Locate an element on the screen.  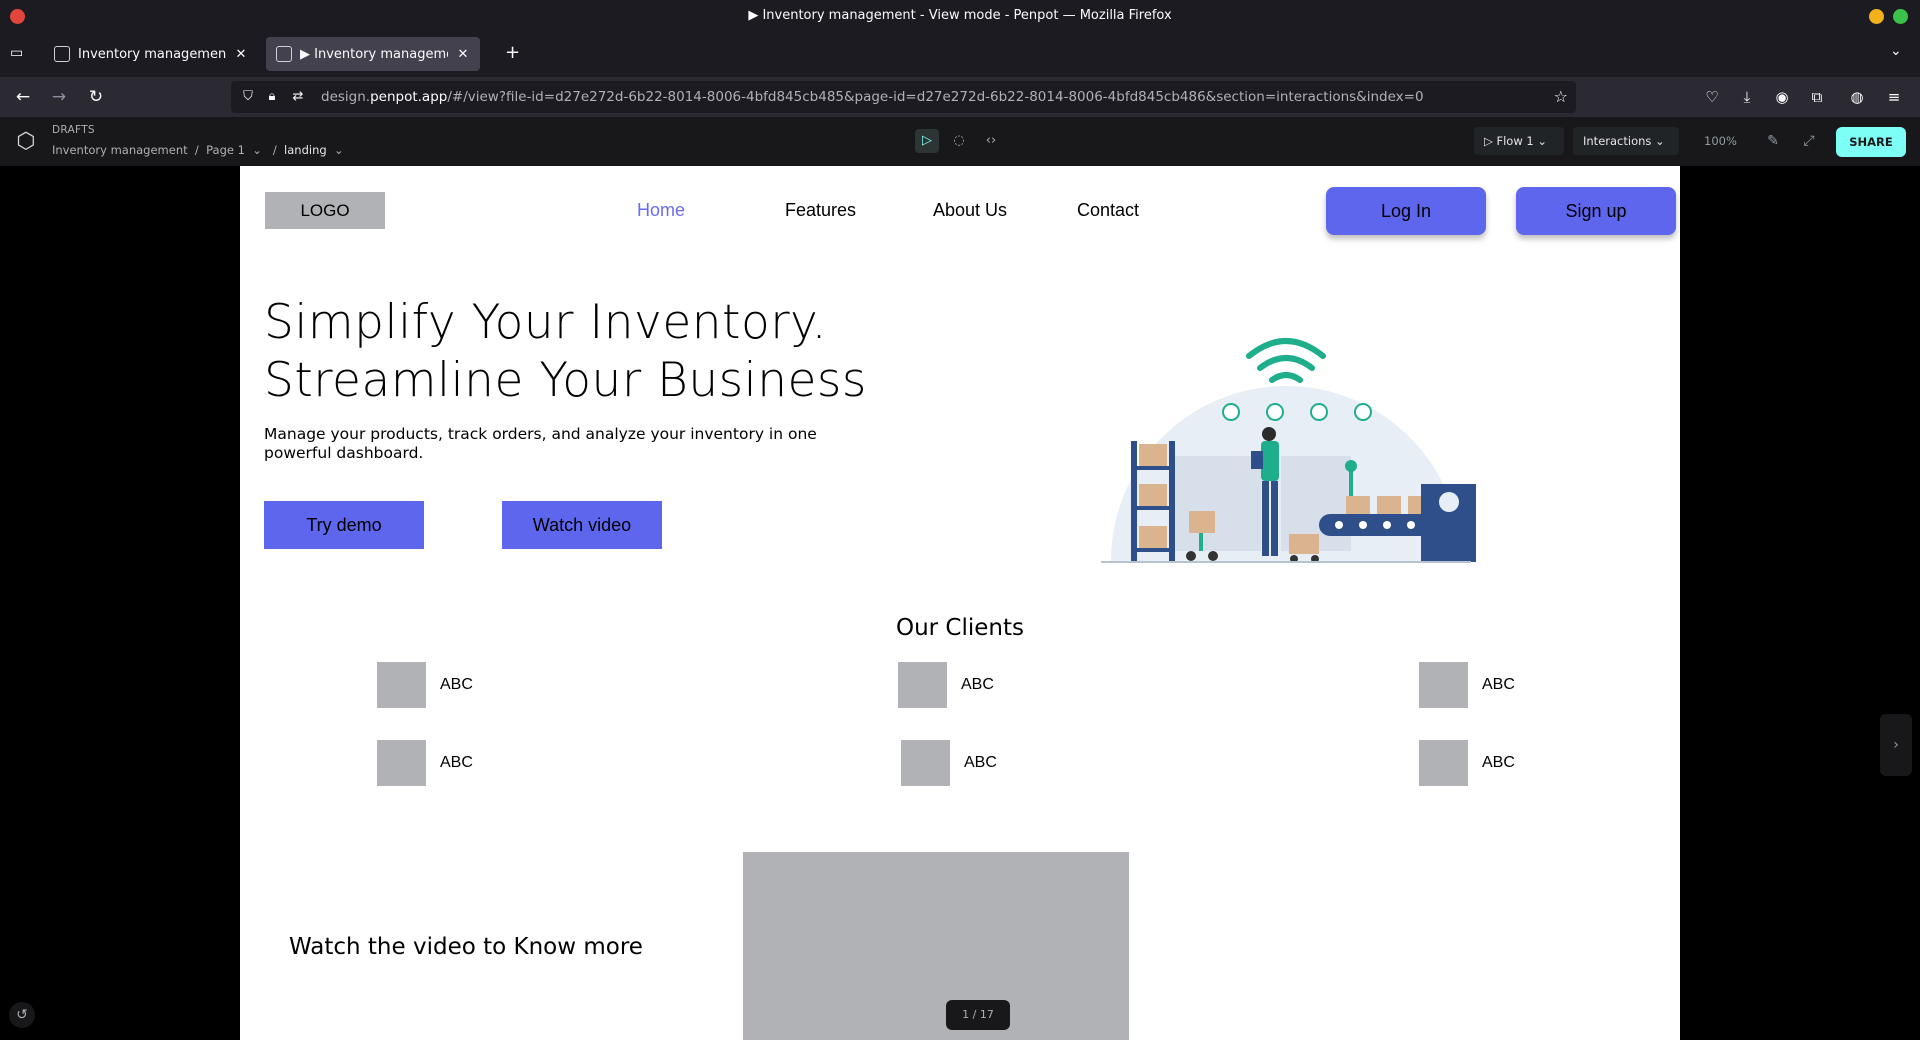
back-arrow-icon: ← is located at coordinates (23, 97).